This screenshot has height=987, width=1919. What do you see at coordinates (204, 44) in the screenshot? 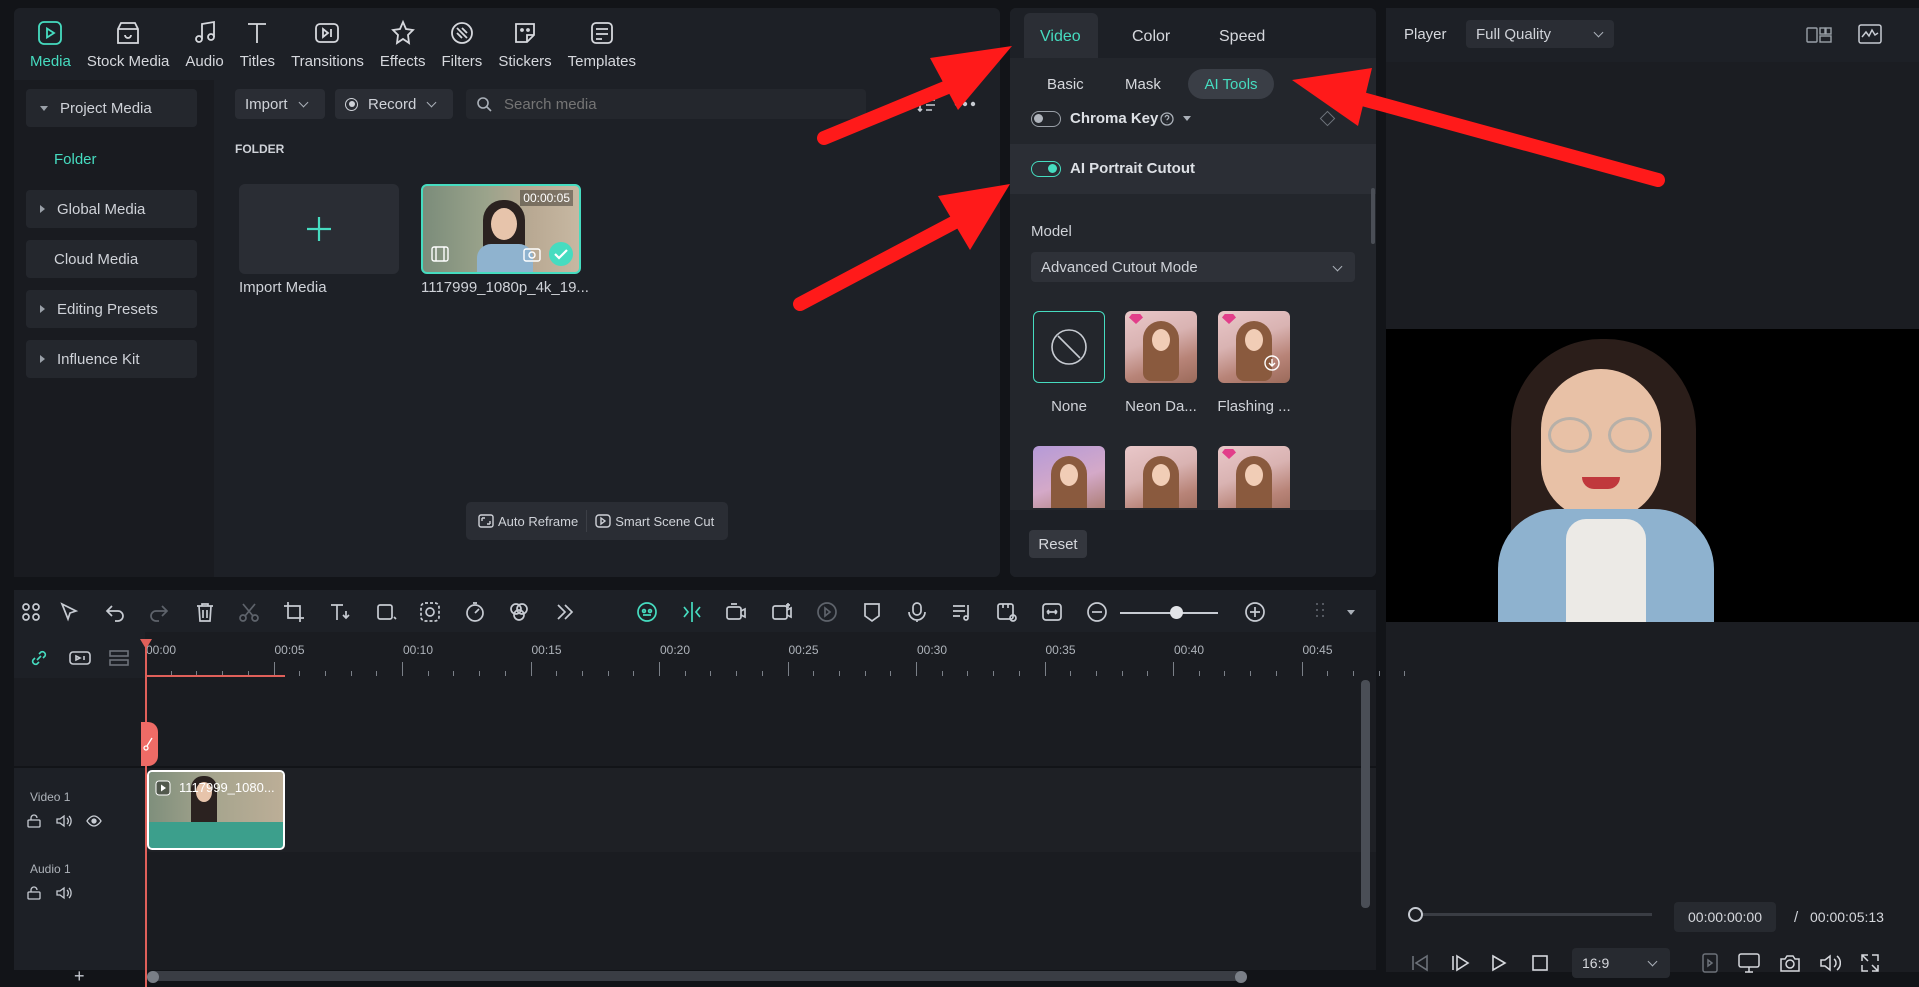
I see `nav-audio: Audio` at bounding box center [204, 44].